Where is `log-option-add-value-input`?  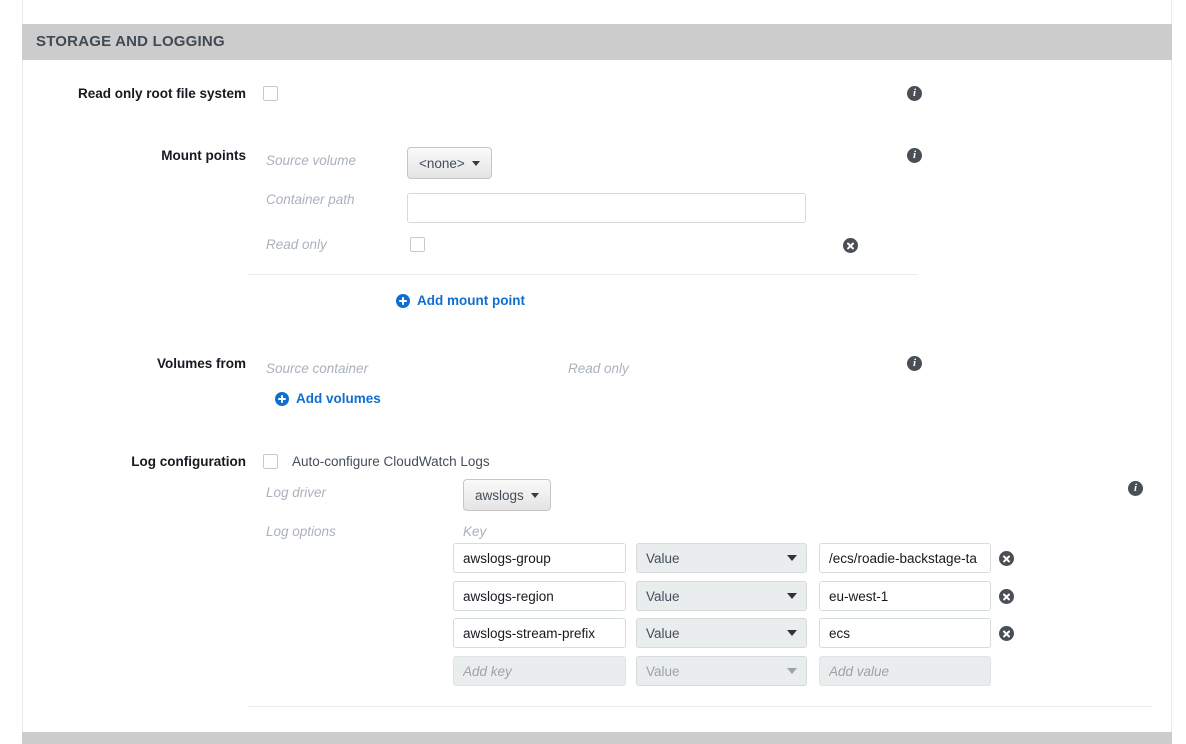
log-option-add-value-input is located at coordinates (905, 671).